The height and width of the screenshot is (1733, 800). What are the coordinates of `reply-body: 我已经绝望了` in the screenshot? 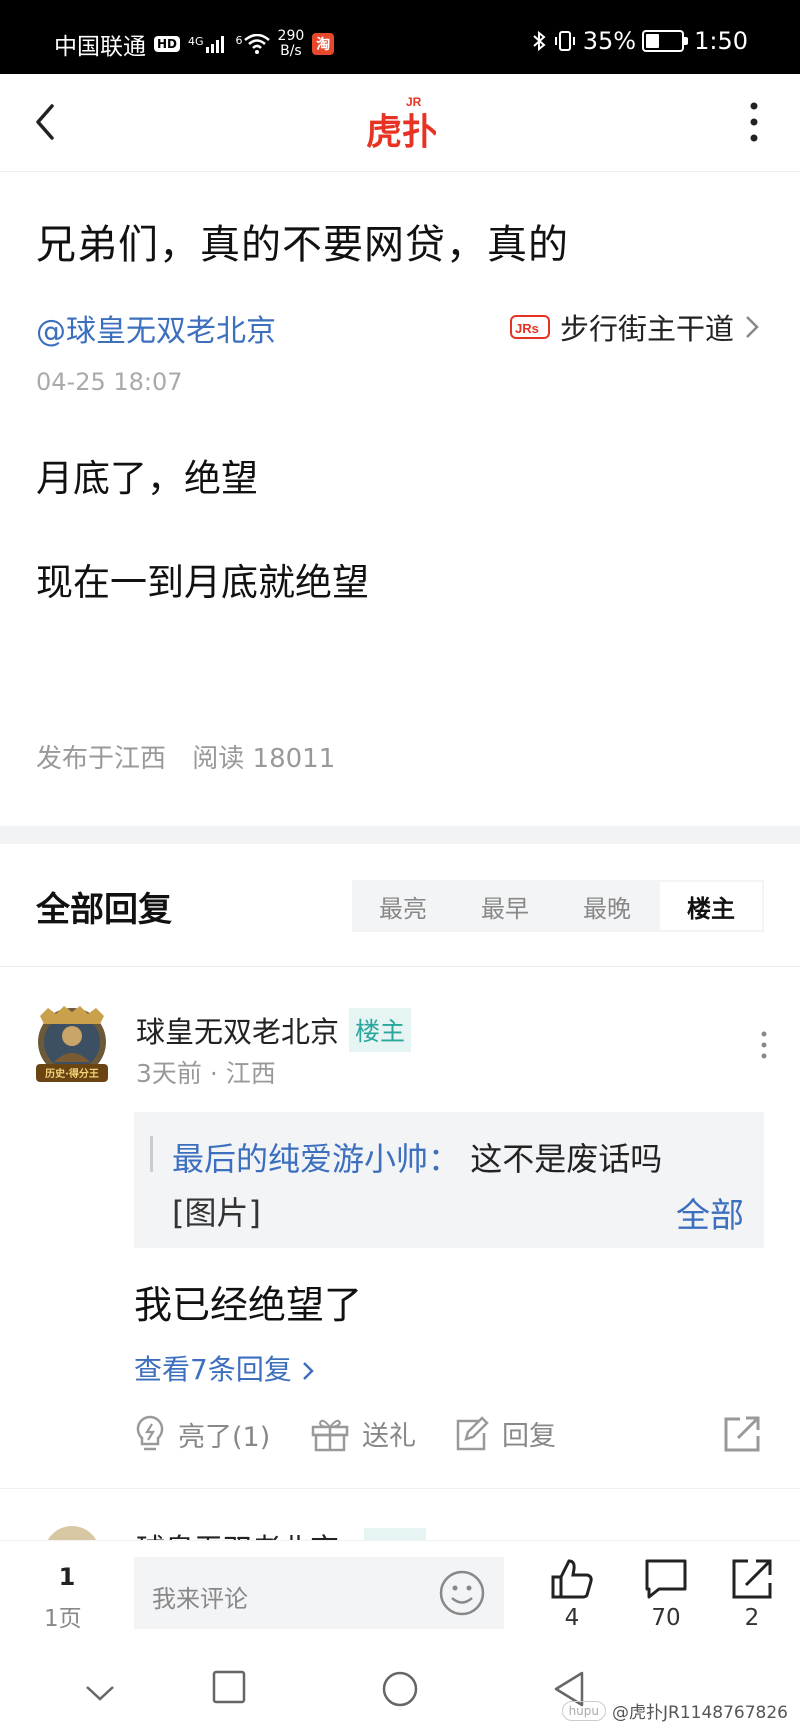 It's located at (248, 1305).